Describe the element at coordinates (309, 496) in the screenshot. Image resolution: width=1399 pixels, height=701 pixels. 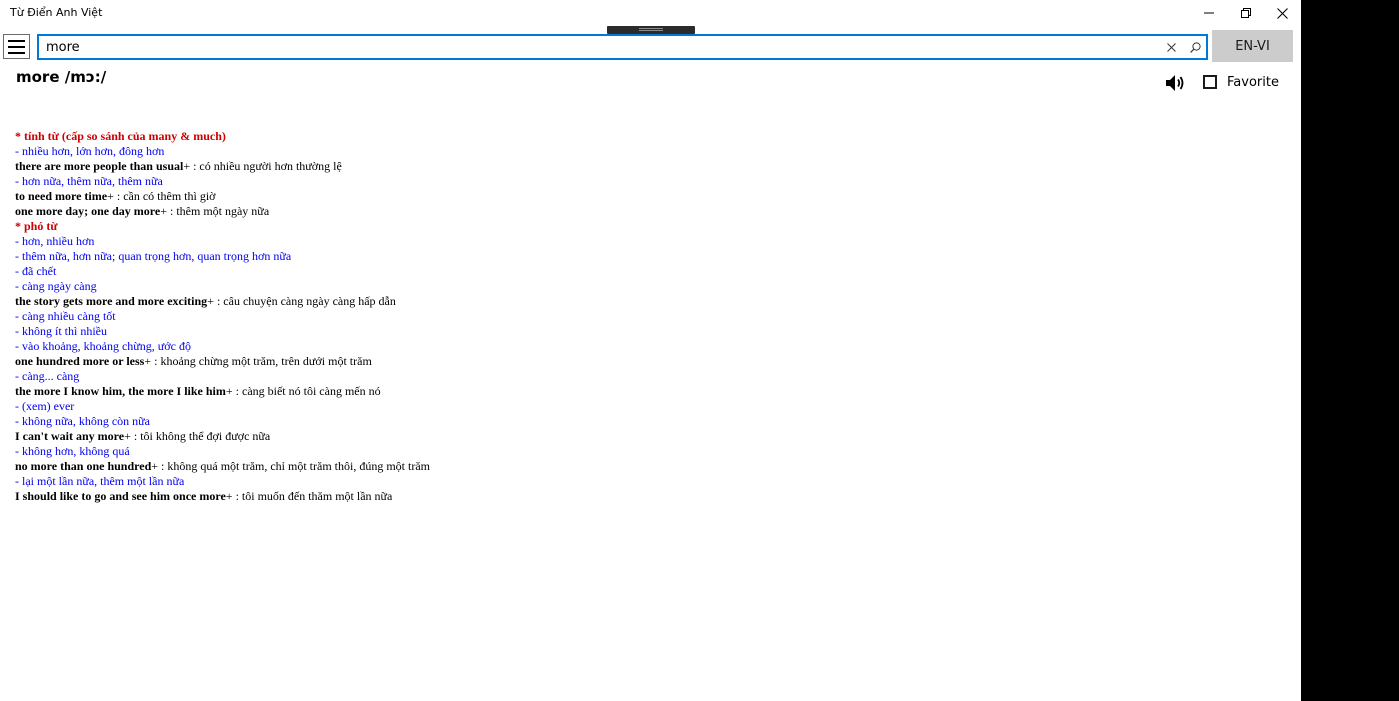
I see `example-translation: + : tôi muốn đến thăm một lần nữa` at that location.